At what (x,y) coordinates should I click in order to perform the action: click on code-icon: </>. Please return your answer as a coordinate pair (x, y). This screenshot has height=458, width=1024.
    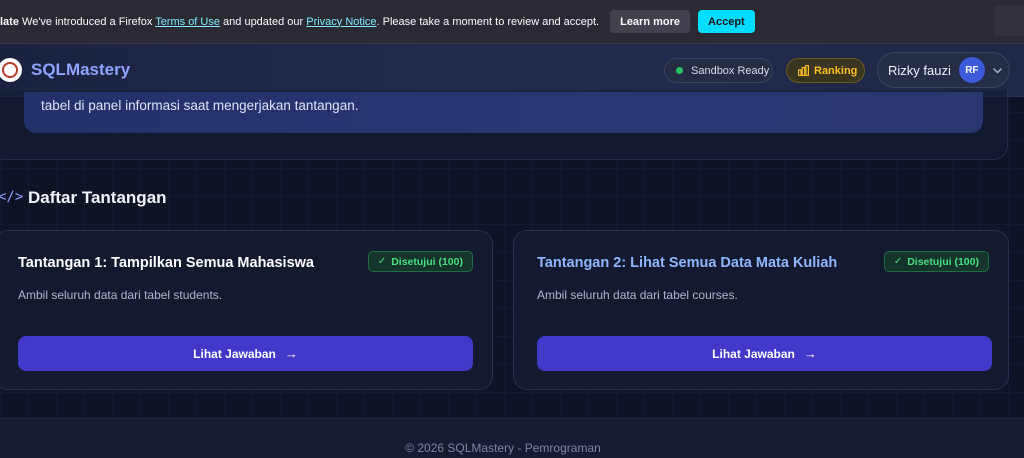
    Looking at the image, I should click on (12, 197).